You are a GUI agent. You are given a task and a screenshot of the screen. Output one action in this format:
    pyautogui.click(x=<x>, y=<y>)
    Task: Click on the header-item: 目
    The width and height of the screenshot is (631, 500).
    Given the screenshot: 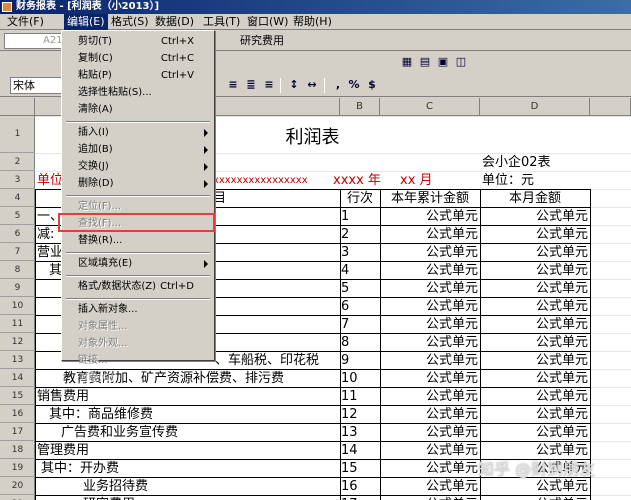 What is the action you would take?
    pyautogui.click(x=273, y=199)
    